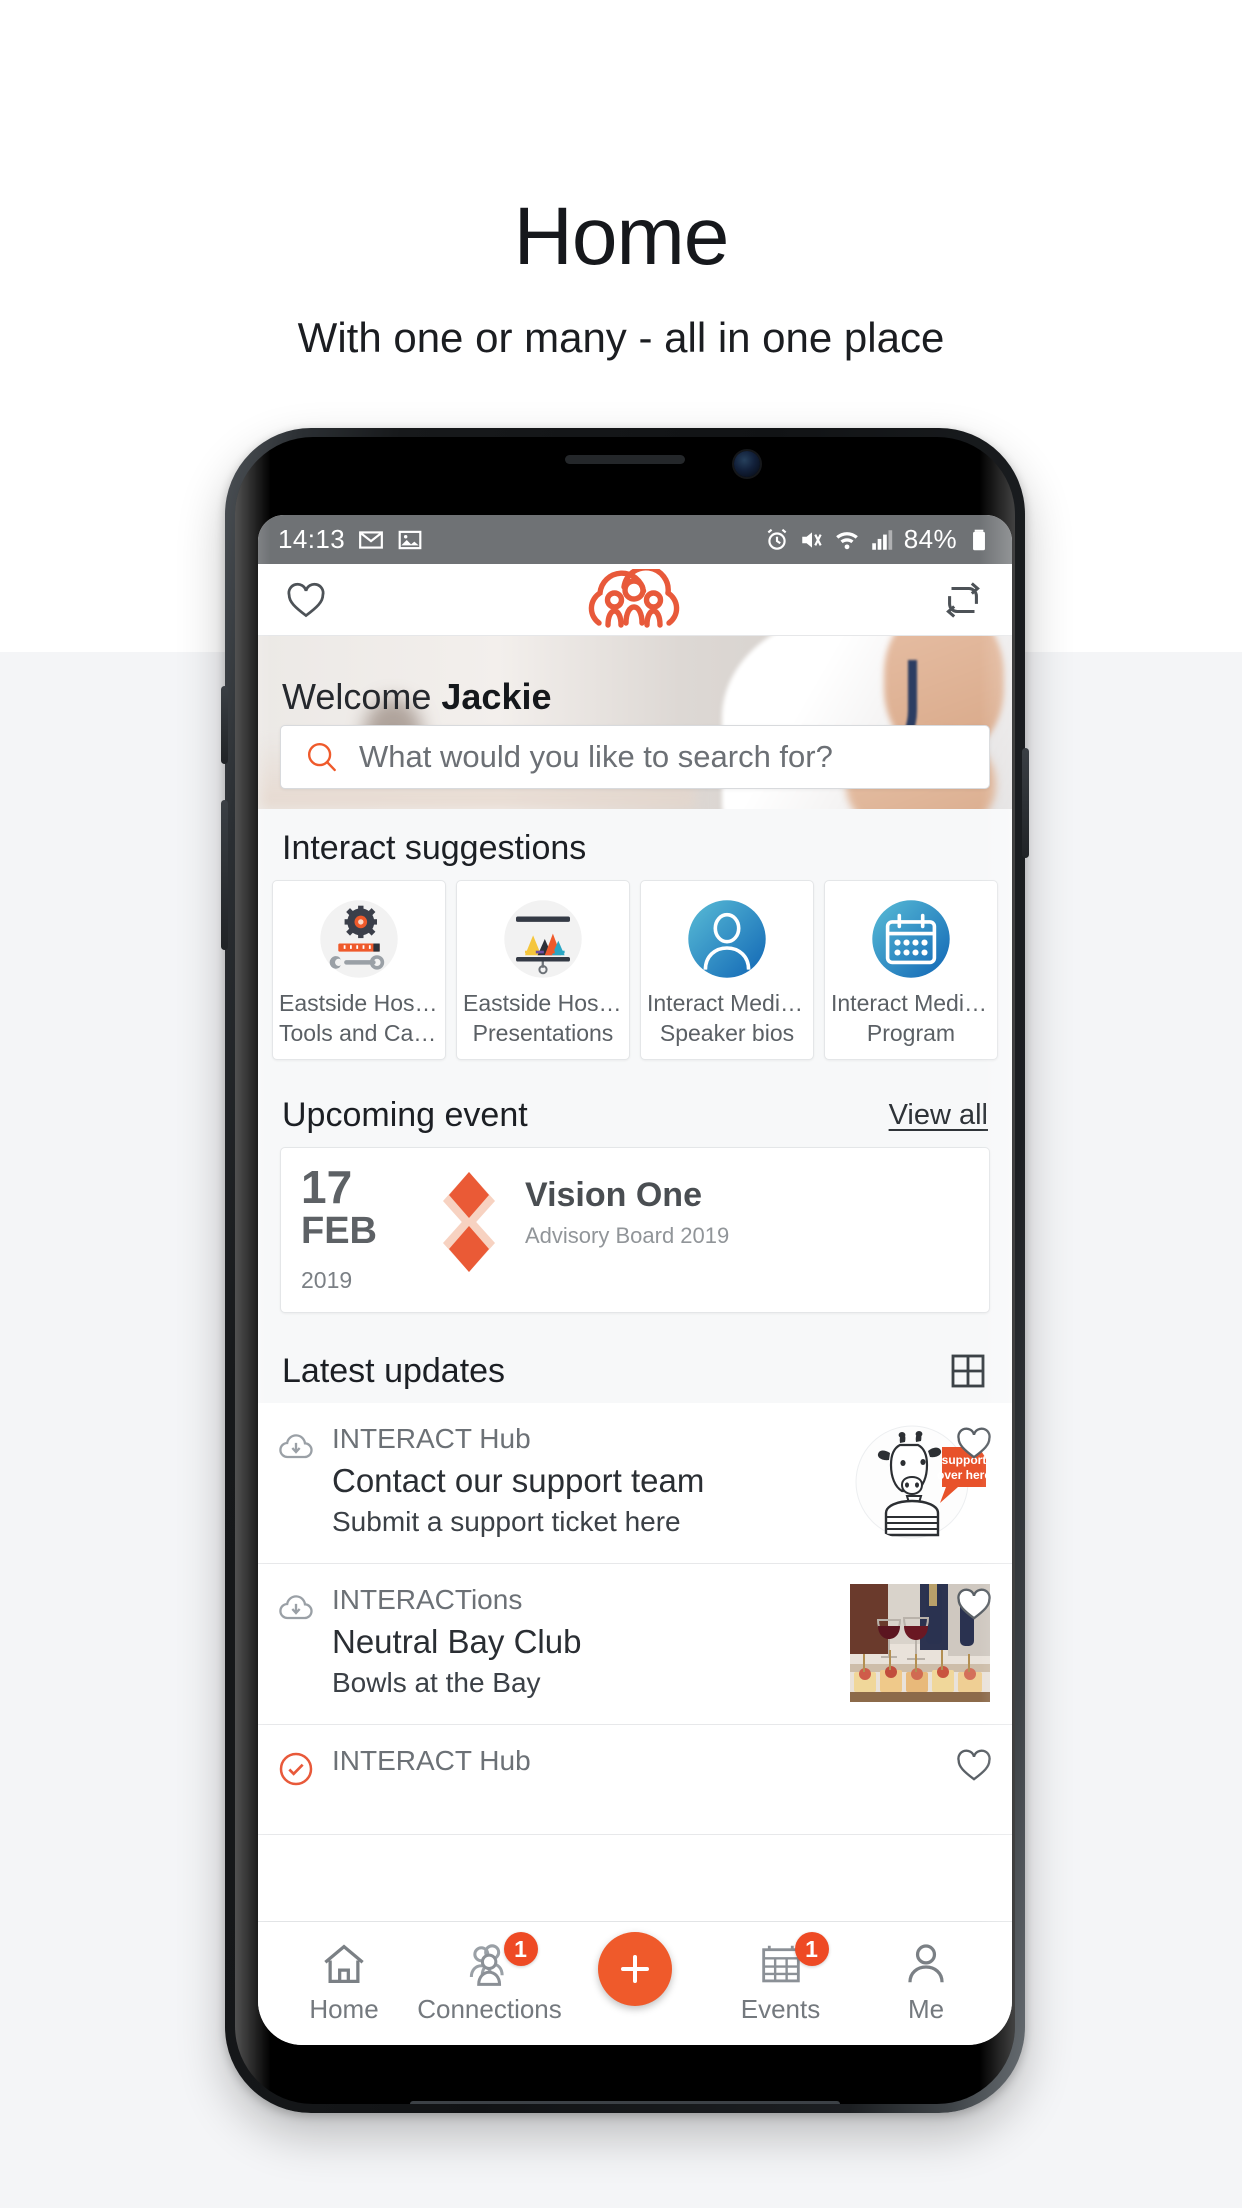  Describe the element at coordinates (506, 1522) in the screenshot. I see `list-item-description: Submit a support ticket here` at that location.